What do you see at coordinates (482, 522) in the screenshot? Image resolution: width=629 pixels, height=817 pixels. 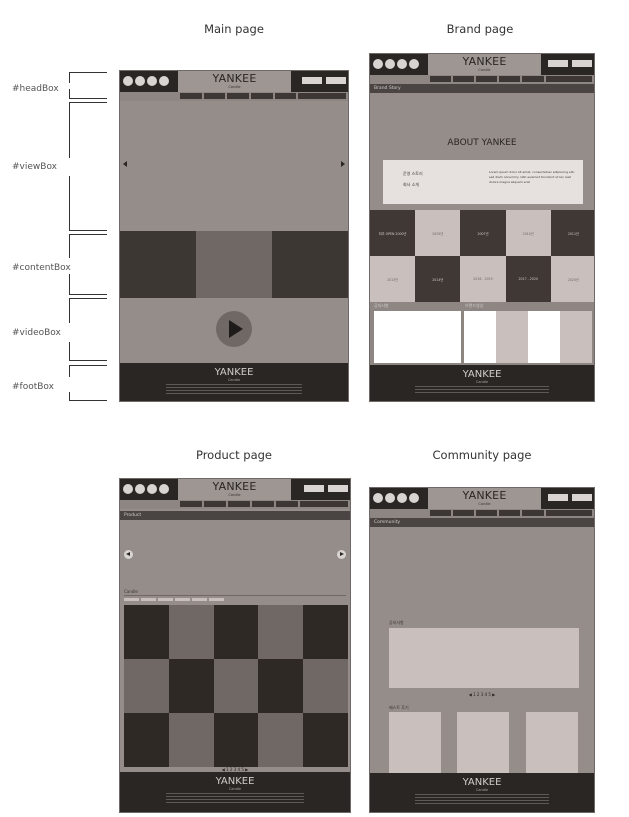 I see `section-bar: Community` at bounding box center [482, 522].